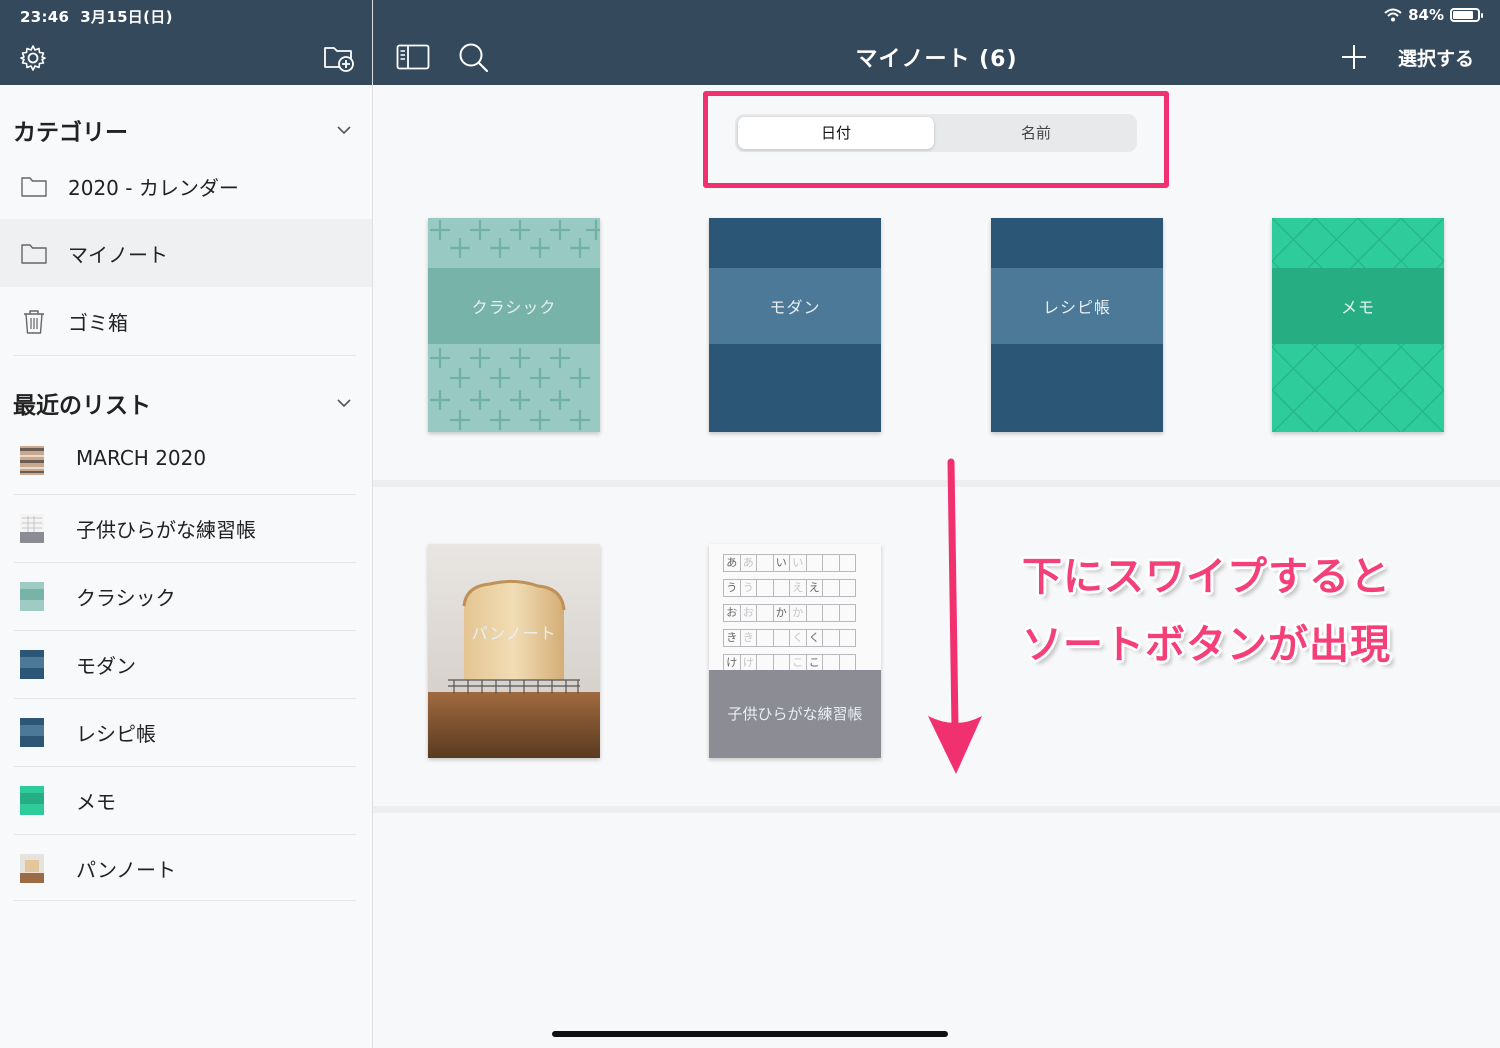 The height and width of the screenshot is (1048, 1500). I want to click on battery-icon, so click(1466, 15).